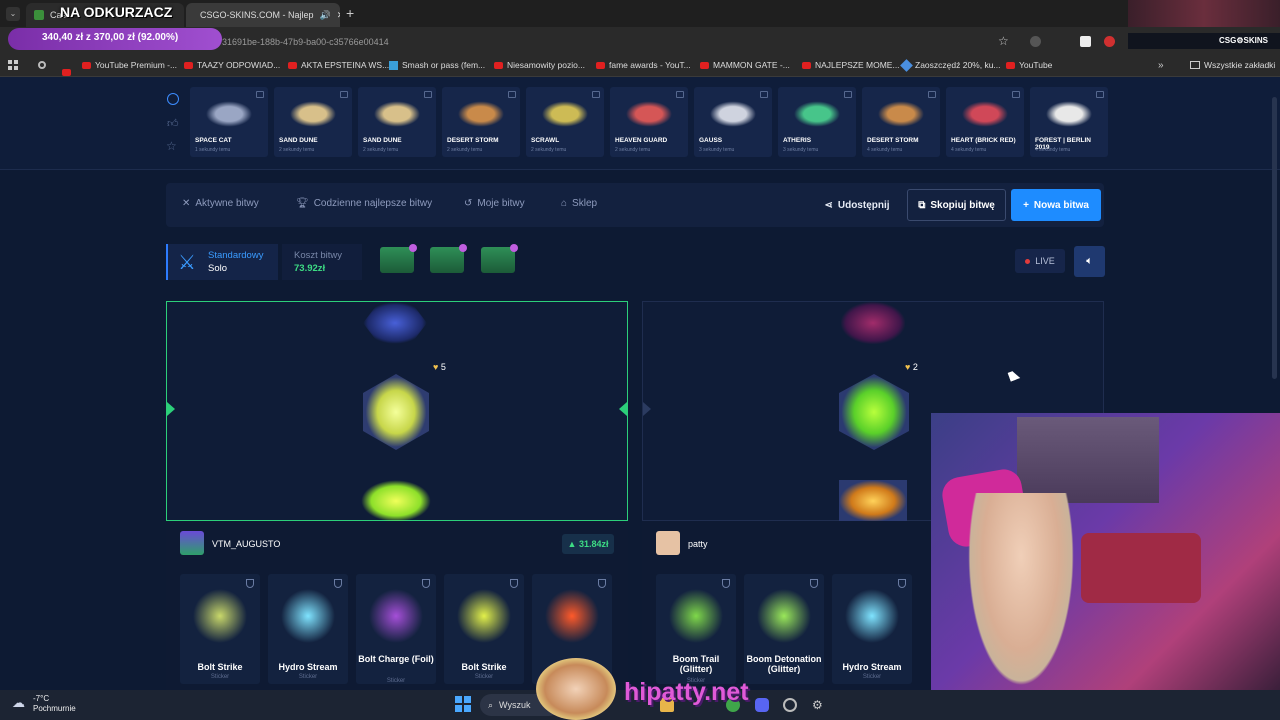  Describe the element at coordinates (874, 412) in the screenshot. I see `sticker-boom-trail-image` at that location.